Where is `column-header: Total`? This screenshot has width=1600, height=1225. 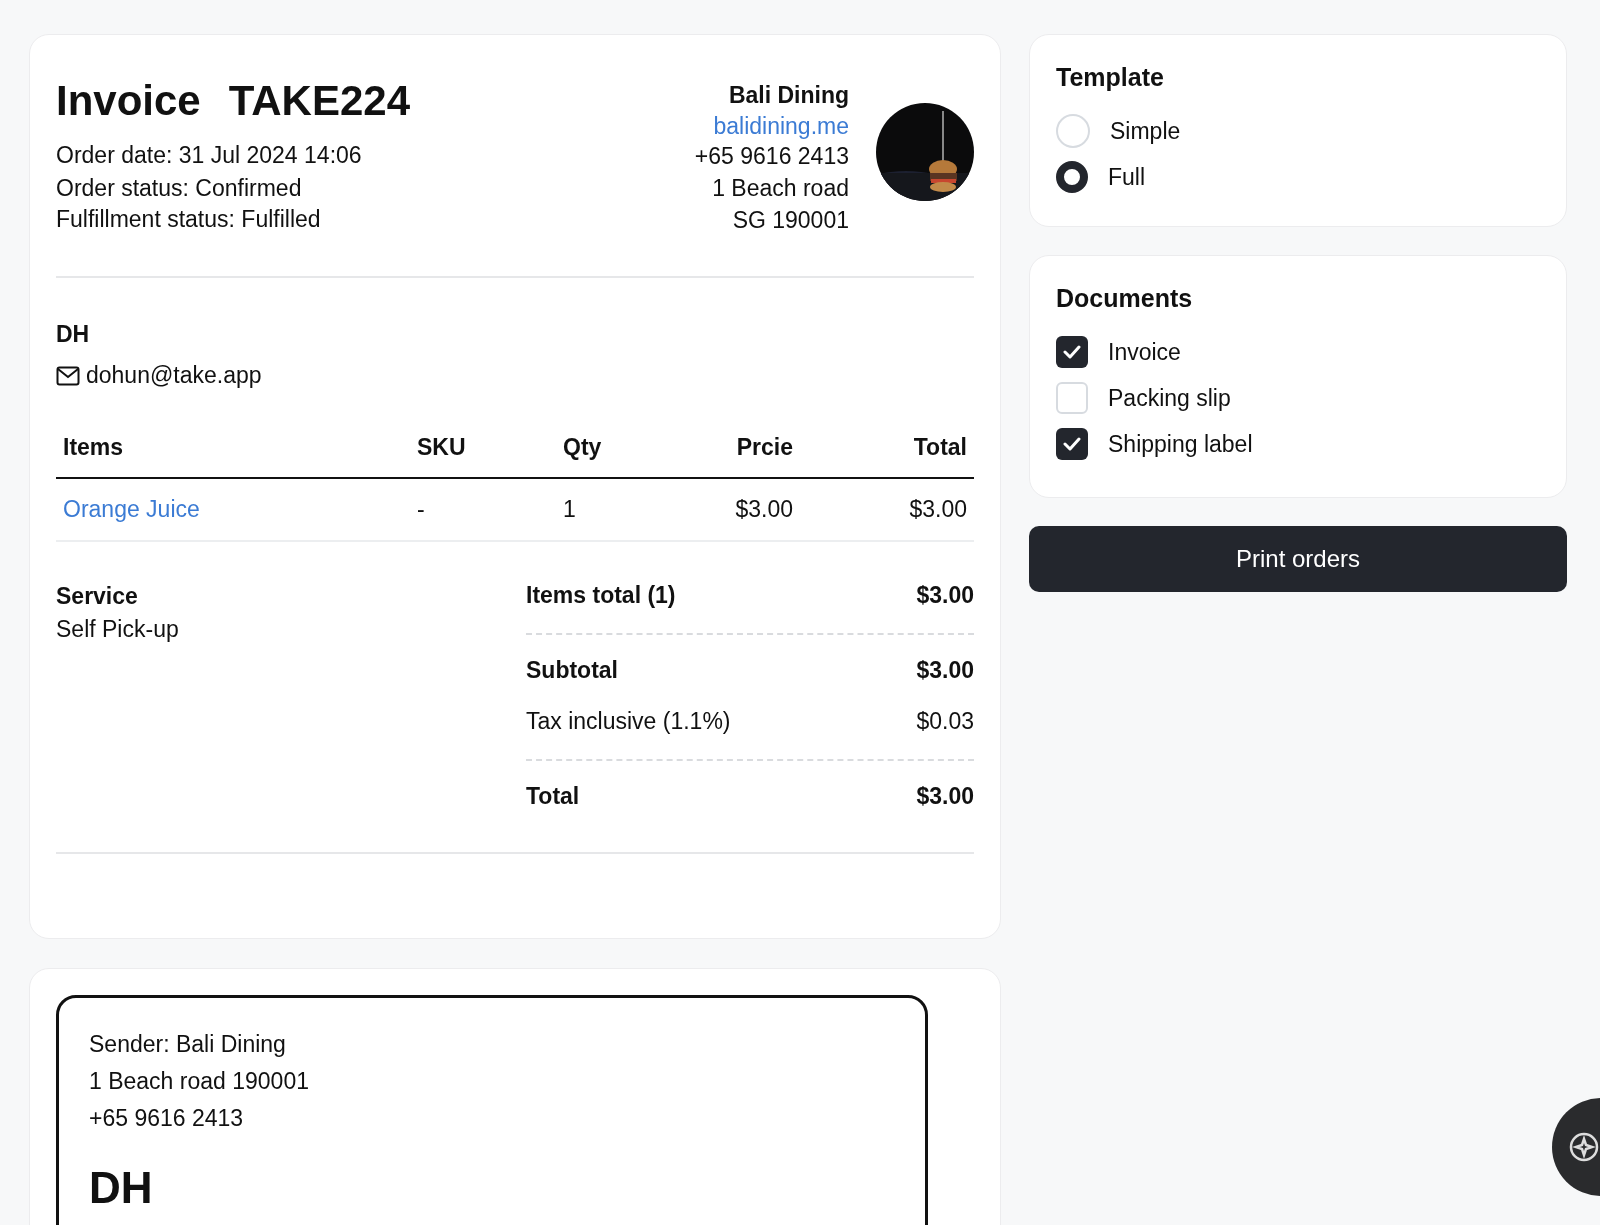 column-header: Total is located at coordinates (887, 450).